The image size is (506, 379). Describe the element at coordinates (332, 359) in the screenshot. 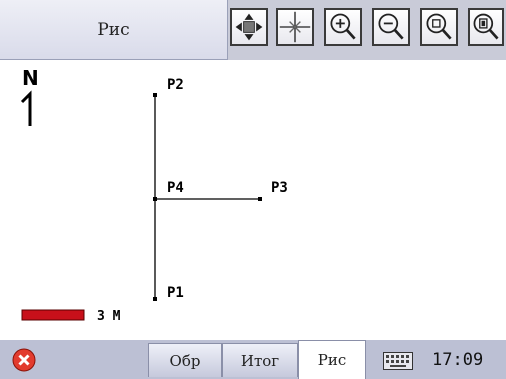

I see `tab-ris: Рис` at that location.